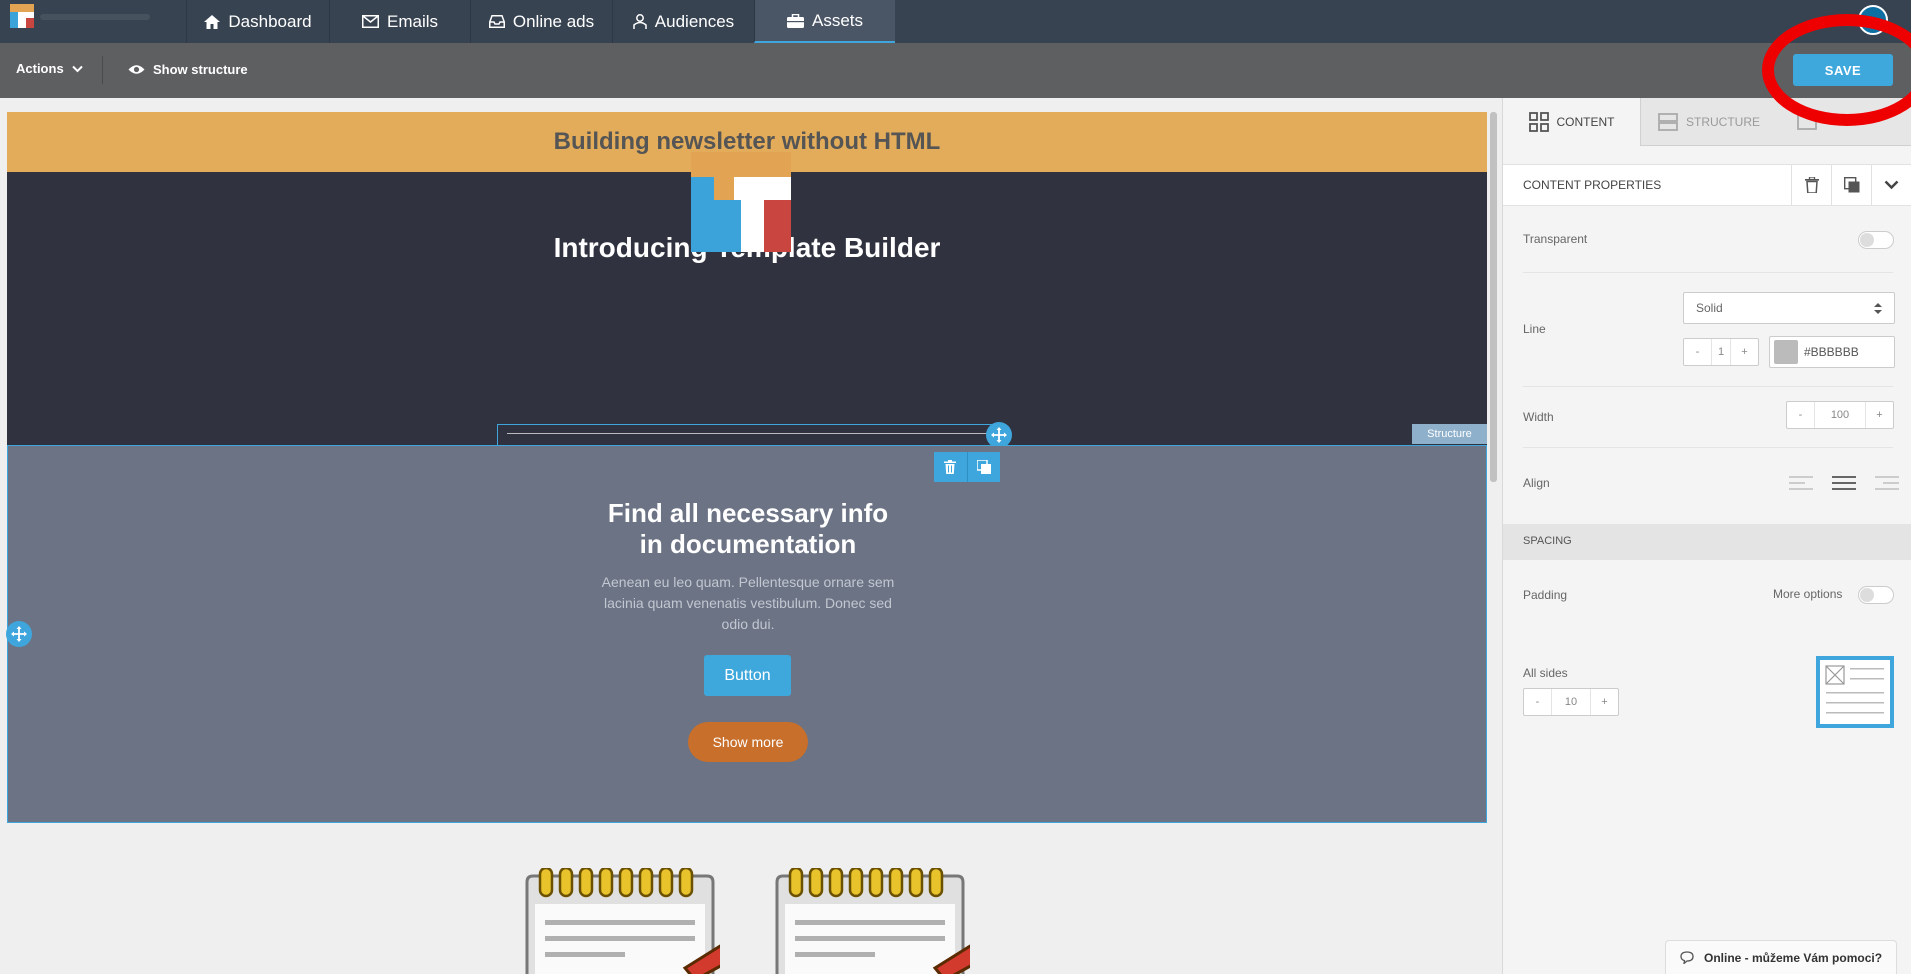 The width and height of the screenshot is (1911, 974). I want to click on show-more-button: Show more, so click(748, 742).